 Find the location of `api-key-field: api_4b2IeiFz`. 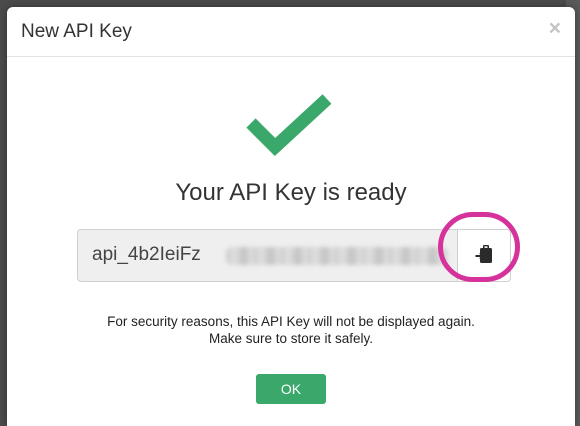

api-key-field: api_4b2IeiFz is located at coordinates (267, 255).